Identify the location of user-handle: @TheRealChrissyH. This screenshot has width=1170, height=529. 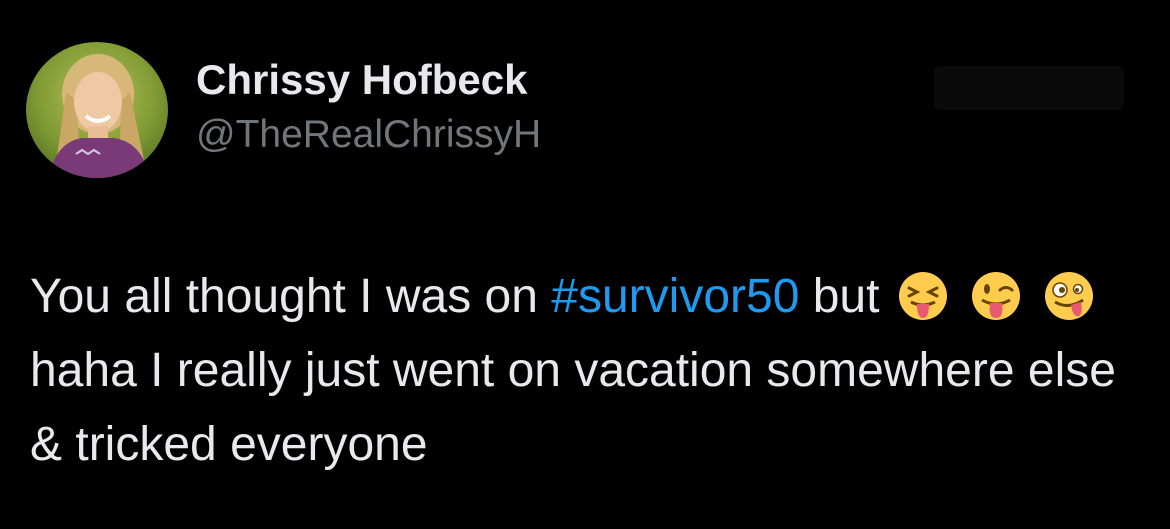
(368, 135).